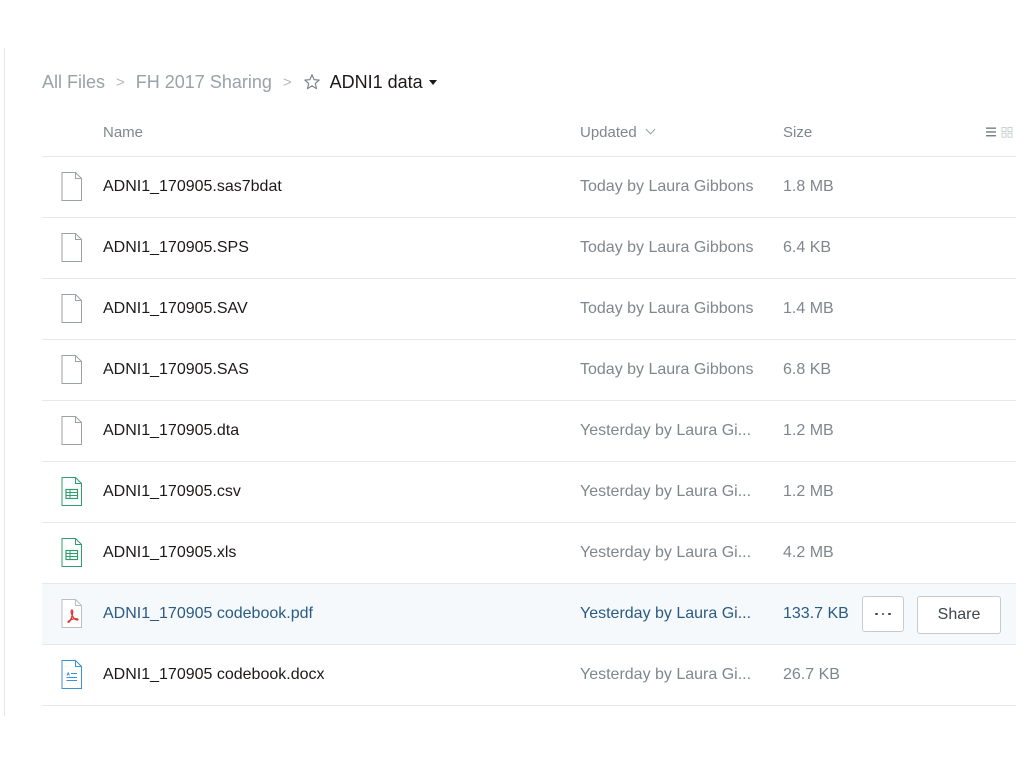 This screenshot has width=1024, height=768. I want to click on file-size: 6.4 KB, so click(807, 247).